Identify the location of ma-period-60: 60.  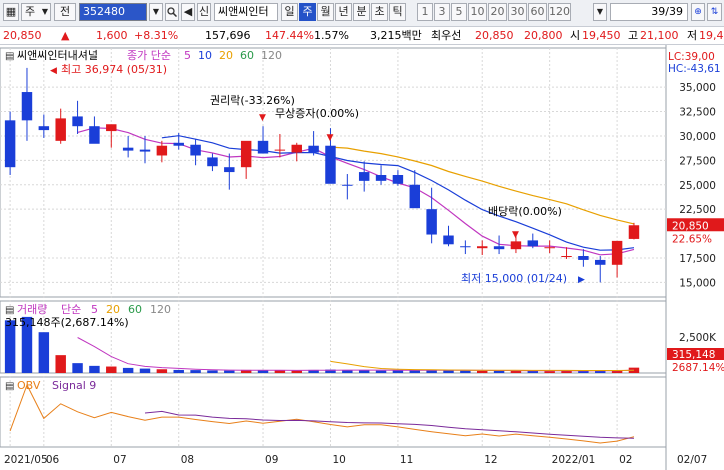
(247, 55).